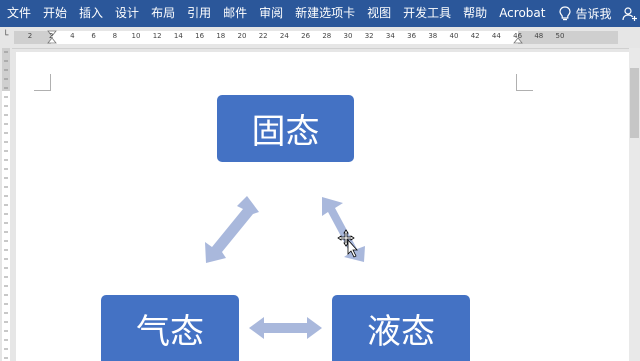 This screenshot has width=640, height=361. What do you see at coordinates (170, 328) in the screenshot?
I see `box-gas-state: 气态` at bounding box center [170, 328].